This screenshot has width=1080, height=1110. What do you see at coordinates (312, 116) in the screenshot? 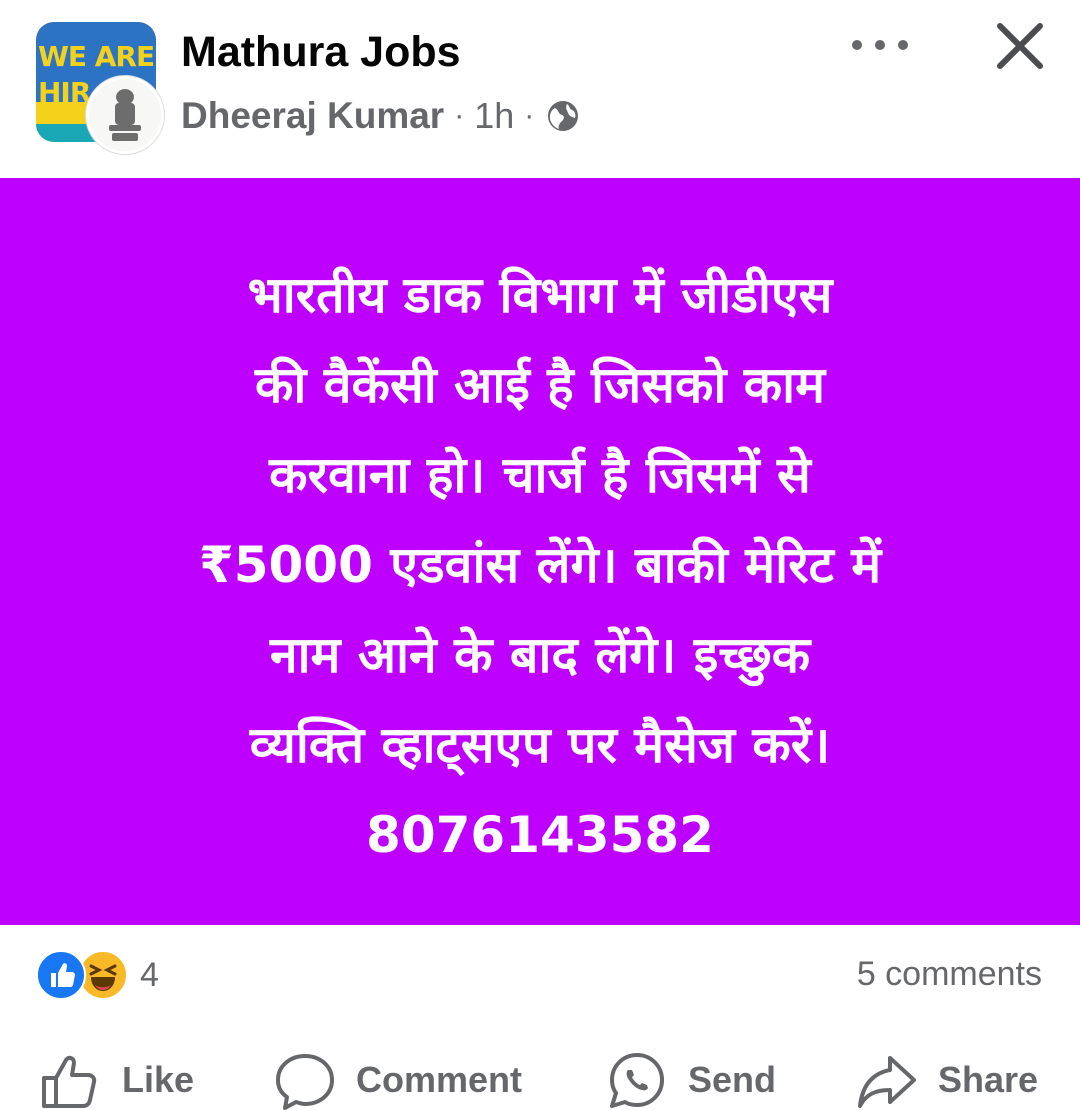
I see `author-name: Dheeraj Kumar` at bounding box center [312, 116].